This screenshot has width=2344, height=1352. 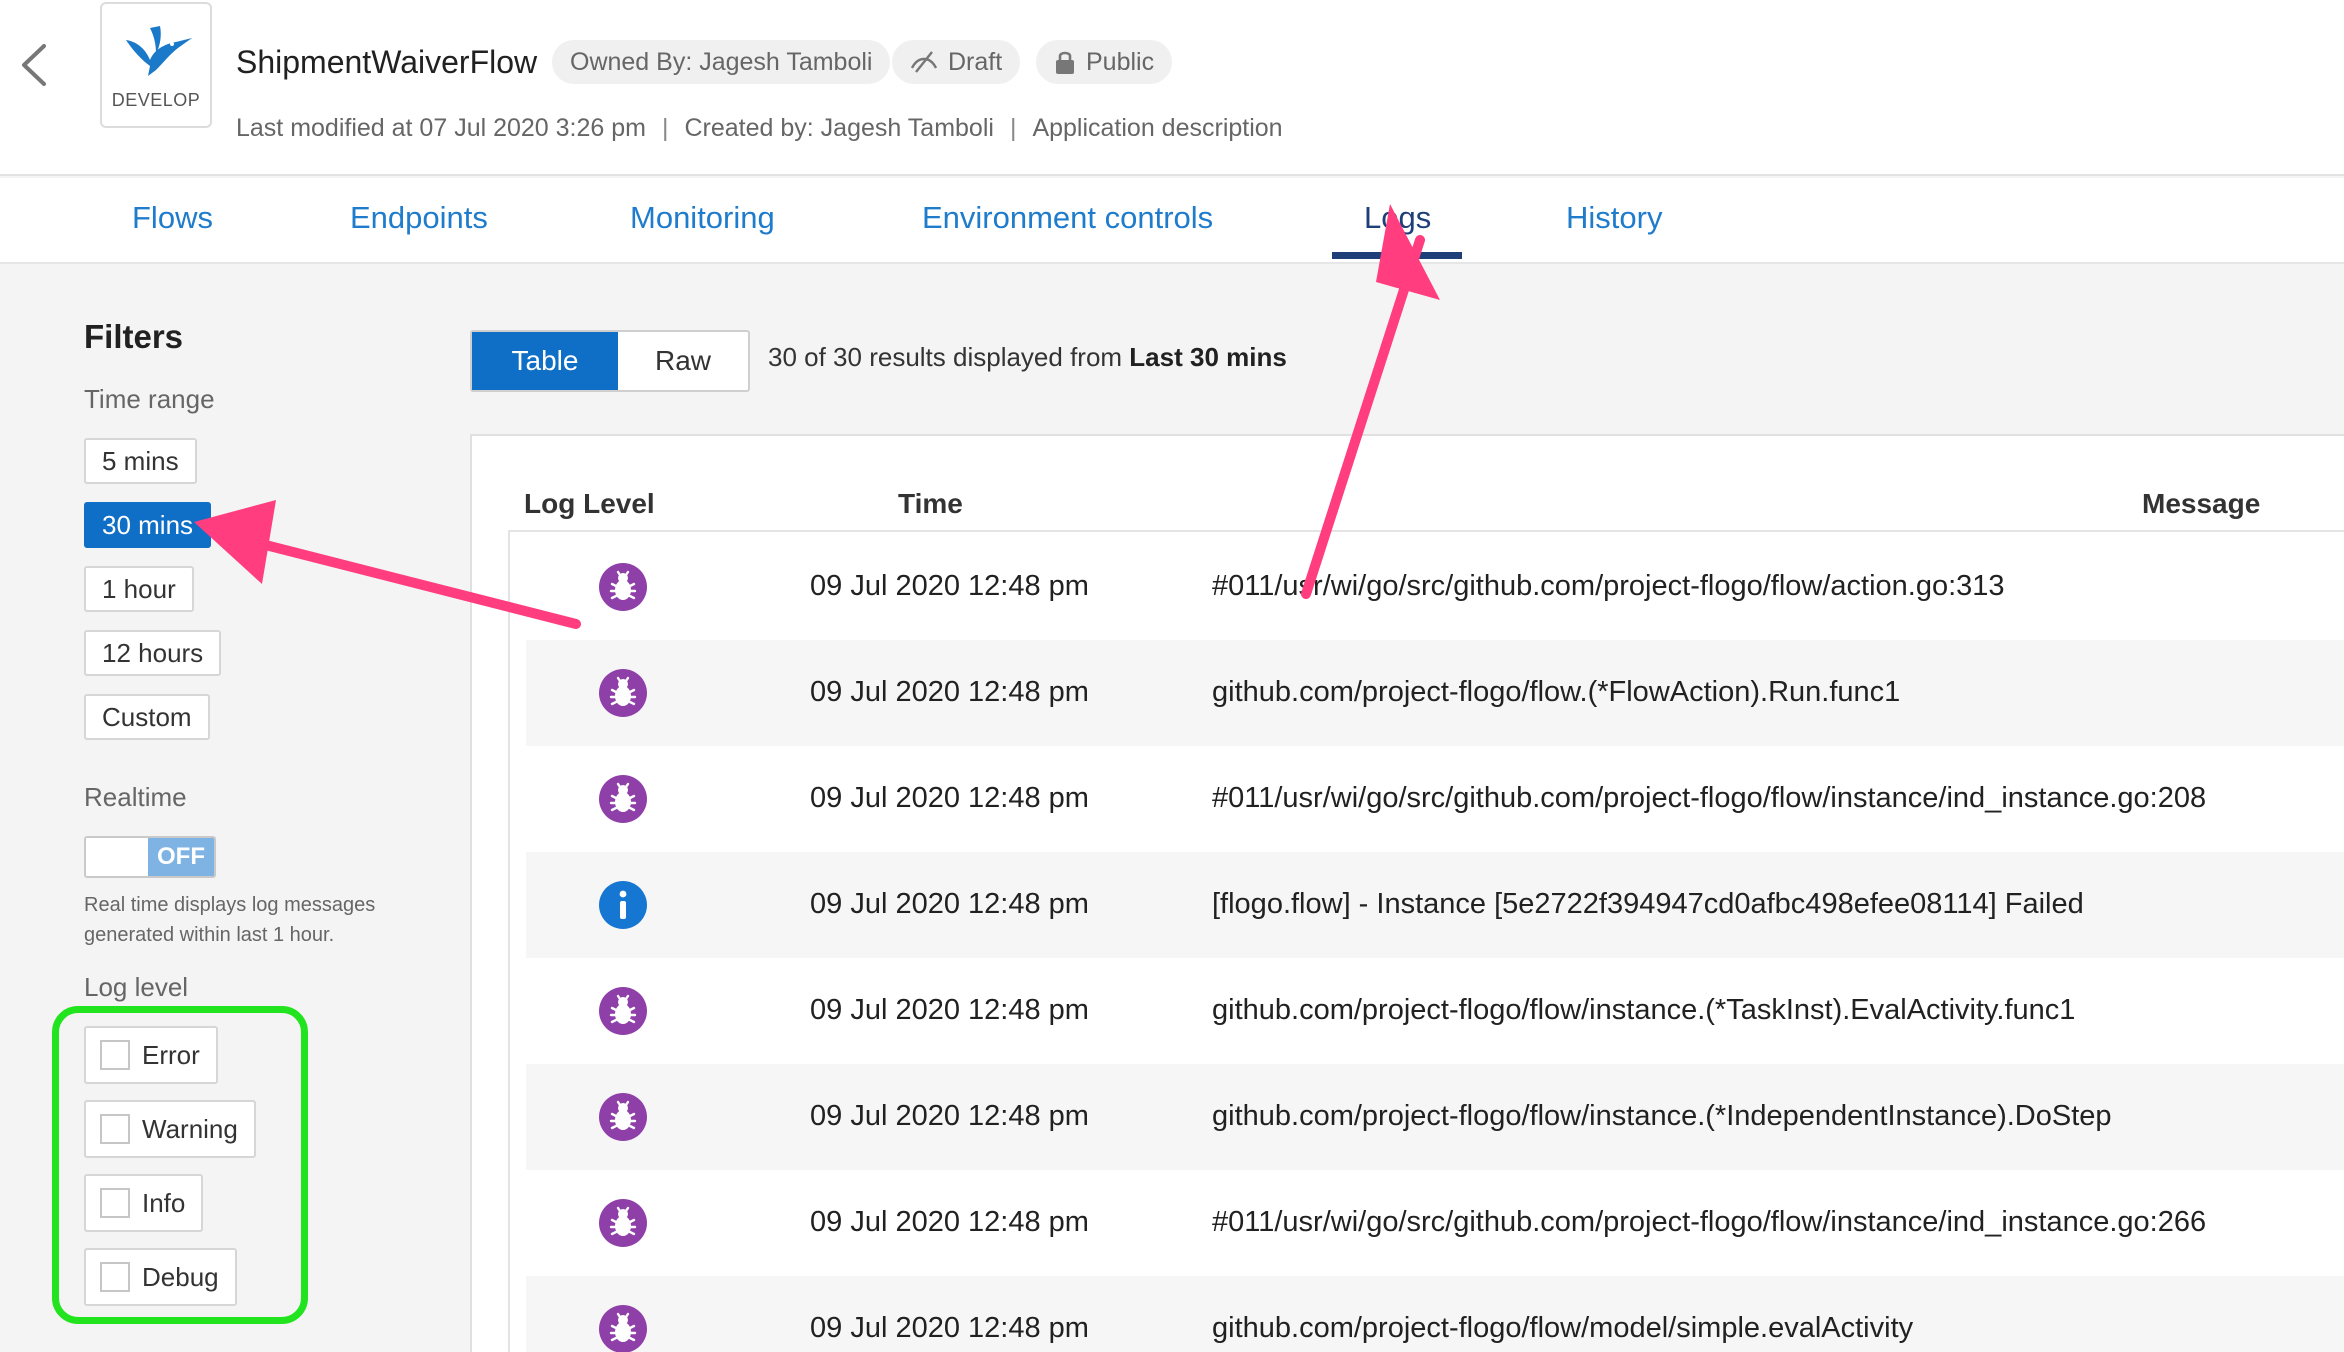 I want to click on active-tab-indicator, so click(x=1397, y=255).